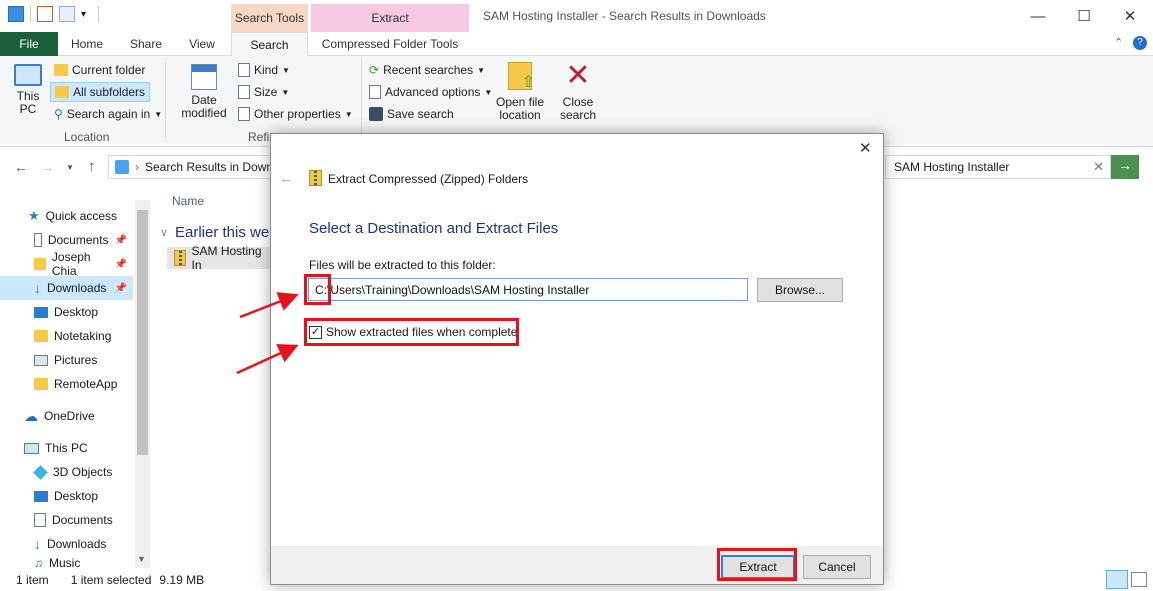 The height and width of the screenshot is (591, 1153). What do you see at coordinates (267, 333) in the screenshot?
I see `annotation-arrows` at bounding box center [267, 333].